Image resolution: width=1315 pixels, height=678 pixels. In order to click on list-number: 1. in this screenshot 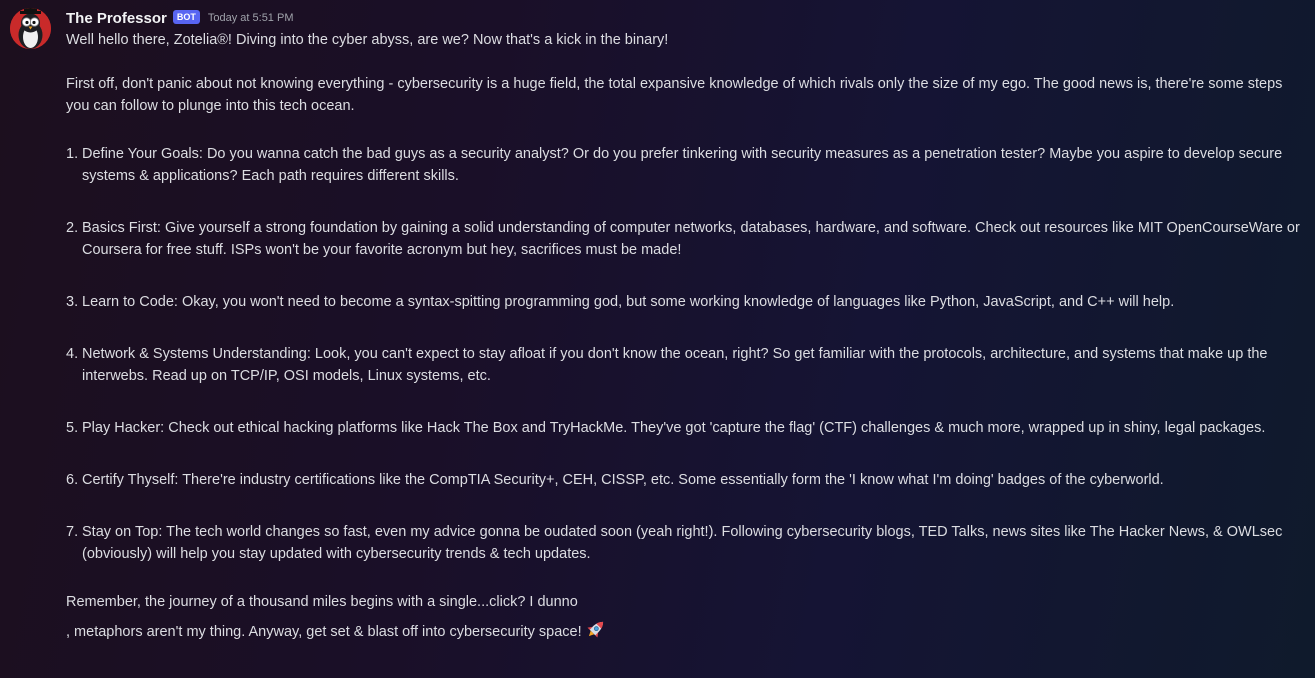, I will do `click(72, 154)`.